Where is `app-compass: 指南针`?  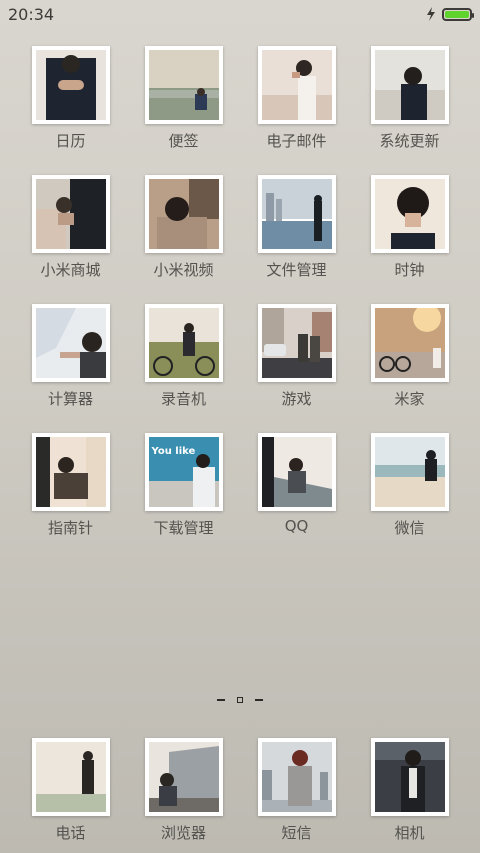 app-compass: 指南针 is located at coordinates (70, 485).